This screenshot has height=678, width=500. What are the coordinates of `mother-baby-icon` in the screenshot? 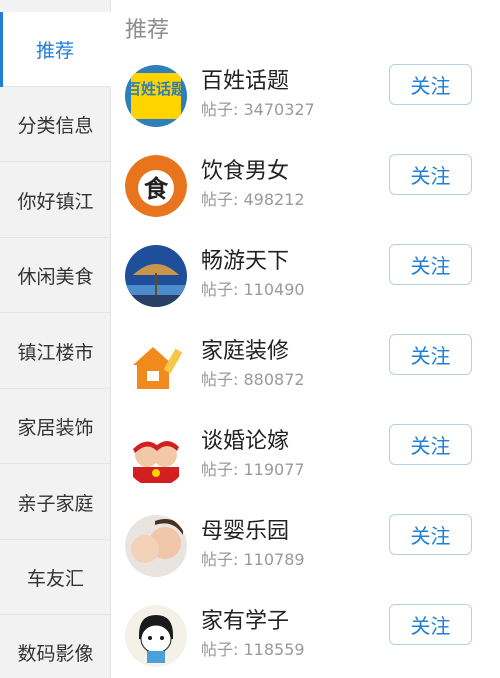 It's located at (156, 546).